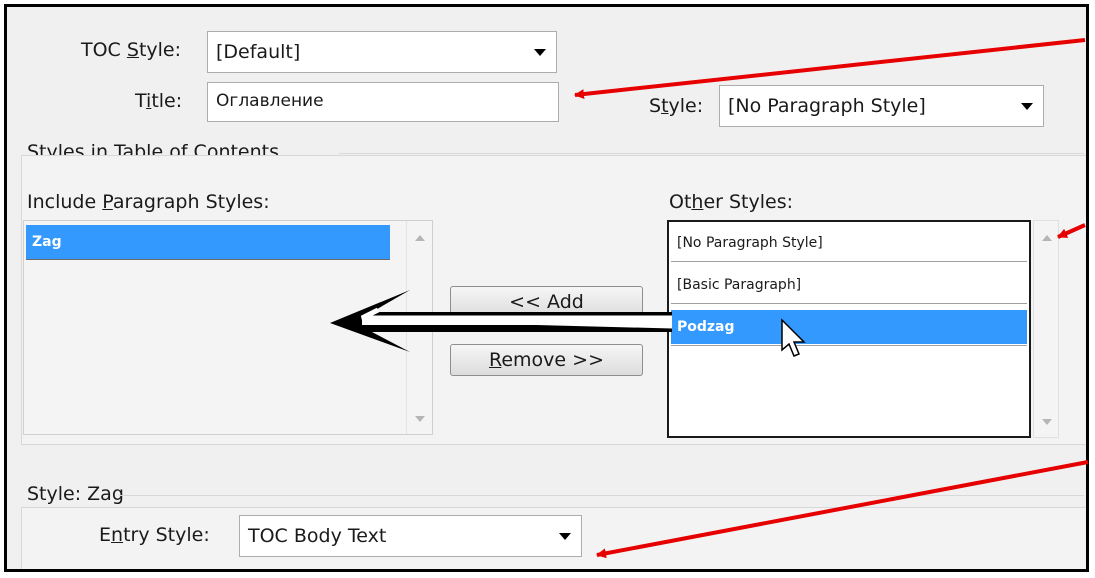  Describe the element at coordinates (1046, 329) in the screenshot. I see `other-scrollbar` at that location.